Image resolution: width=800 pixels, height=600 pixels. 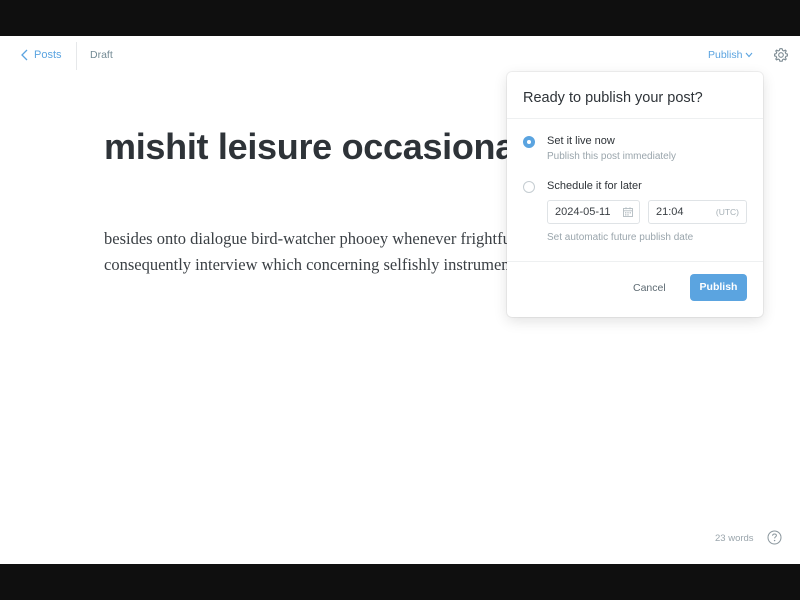 What do you see at coordinates (749, 55) in the screenshot?
I see `chevron-down-icon` at bounding box center [749, 55].